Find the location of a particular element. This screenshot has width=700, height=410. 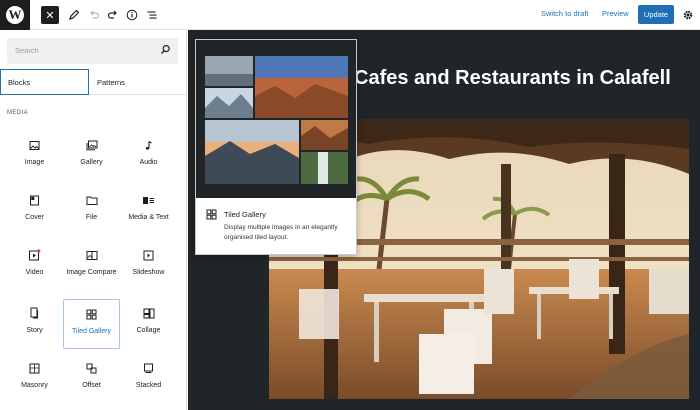

offset-icon is located at coordinates (91, 368).